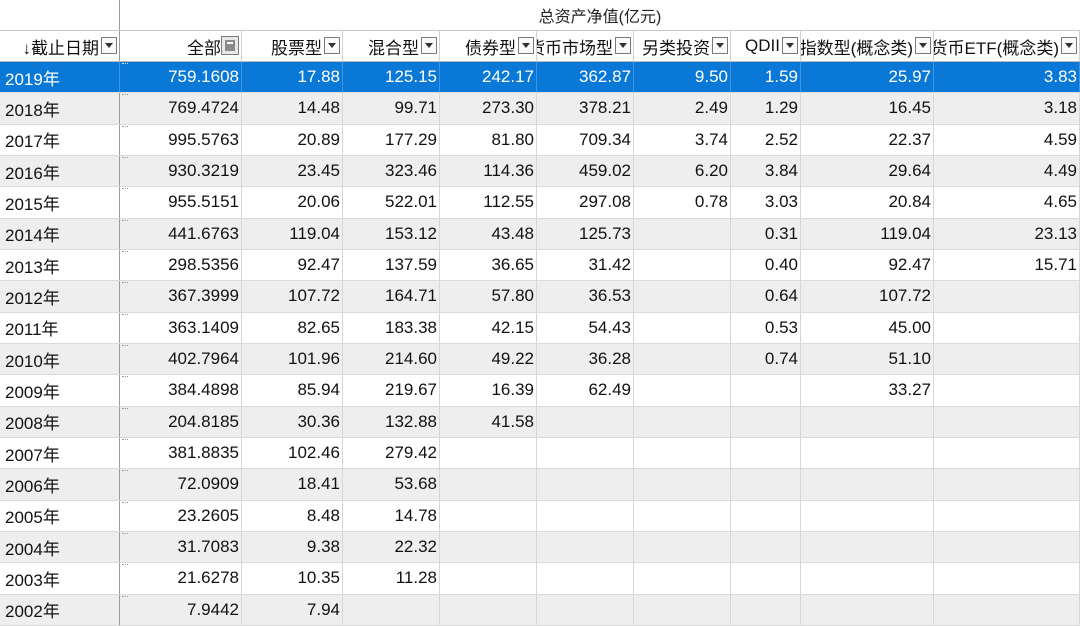 The height and width of the screenshot is (626, 1080). Describe the element at coordinates (766, 265) in the screenshot. I see `cell-qdii: 0.40` at that location.